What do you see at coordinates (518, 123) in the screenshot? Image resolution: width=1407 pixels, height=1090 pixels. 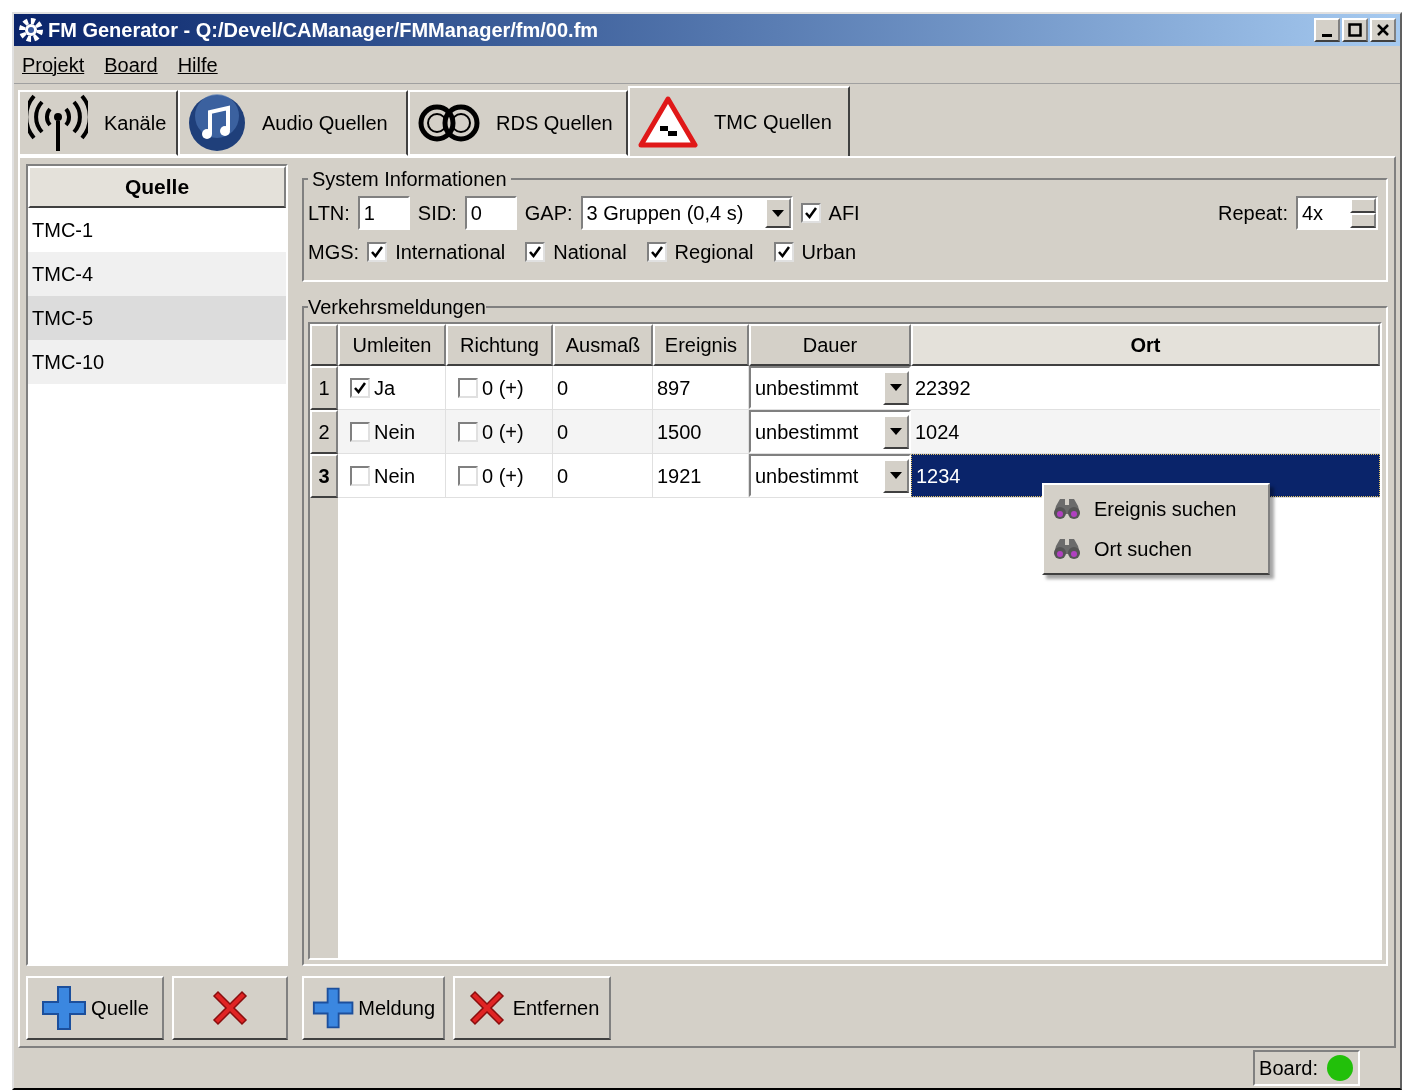 I see `tab: RDS Quellen` at bounding box center [518, 123].